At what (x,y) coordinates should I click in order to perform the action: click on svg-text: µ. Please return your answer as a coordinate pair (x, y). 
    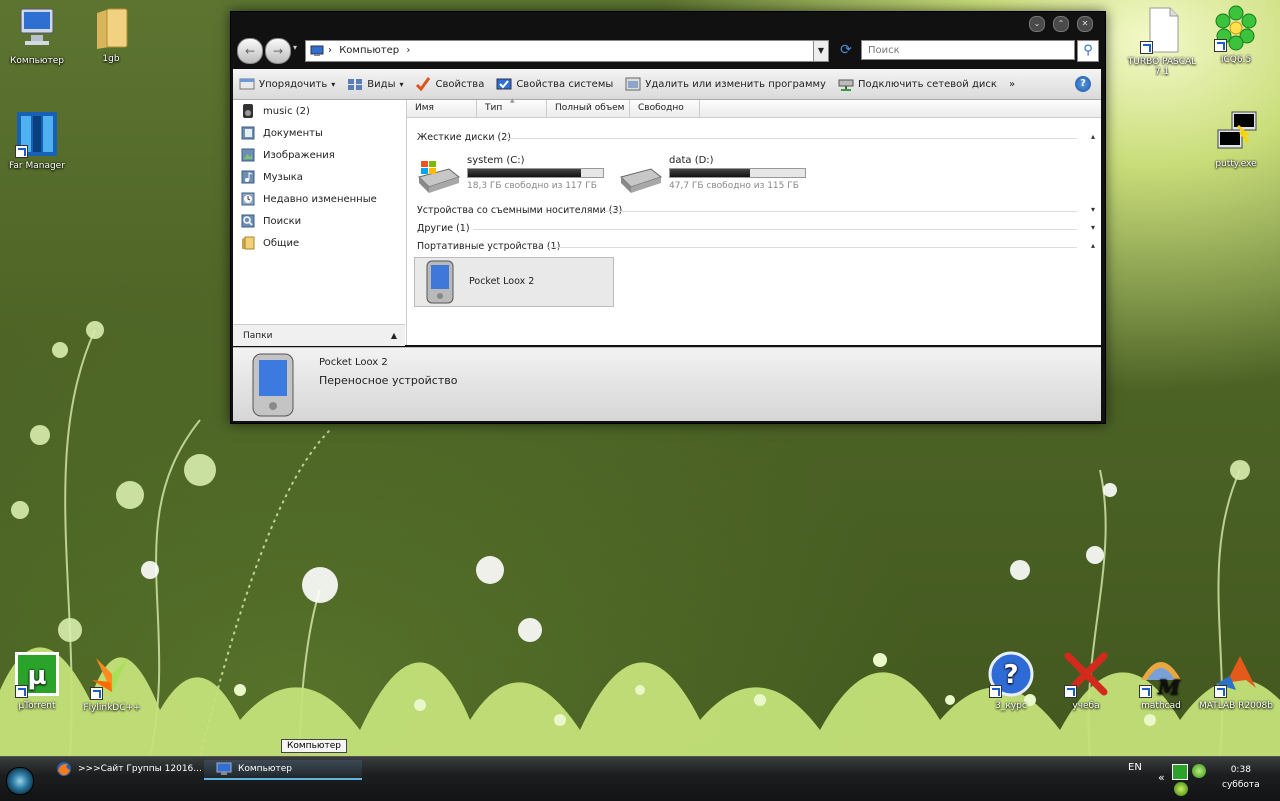
    Looking at the image, I should click on (36, 676).